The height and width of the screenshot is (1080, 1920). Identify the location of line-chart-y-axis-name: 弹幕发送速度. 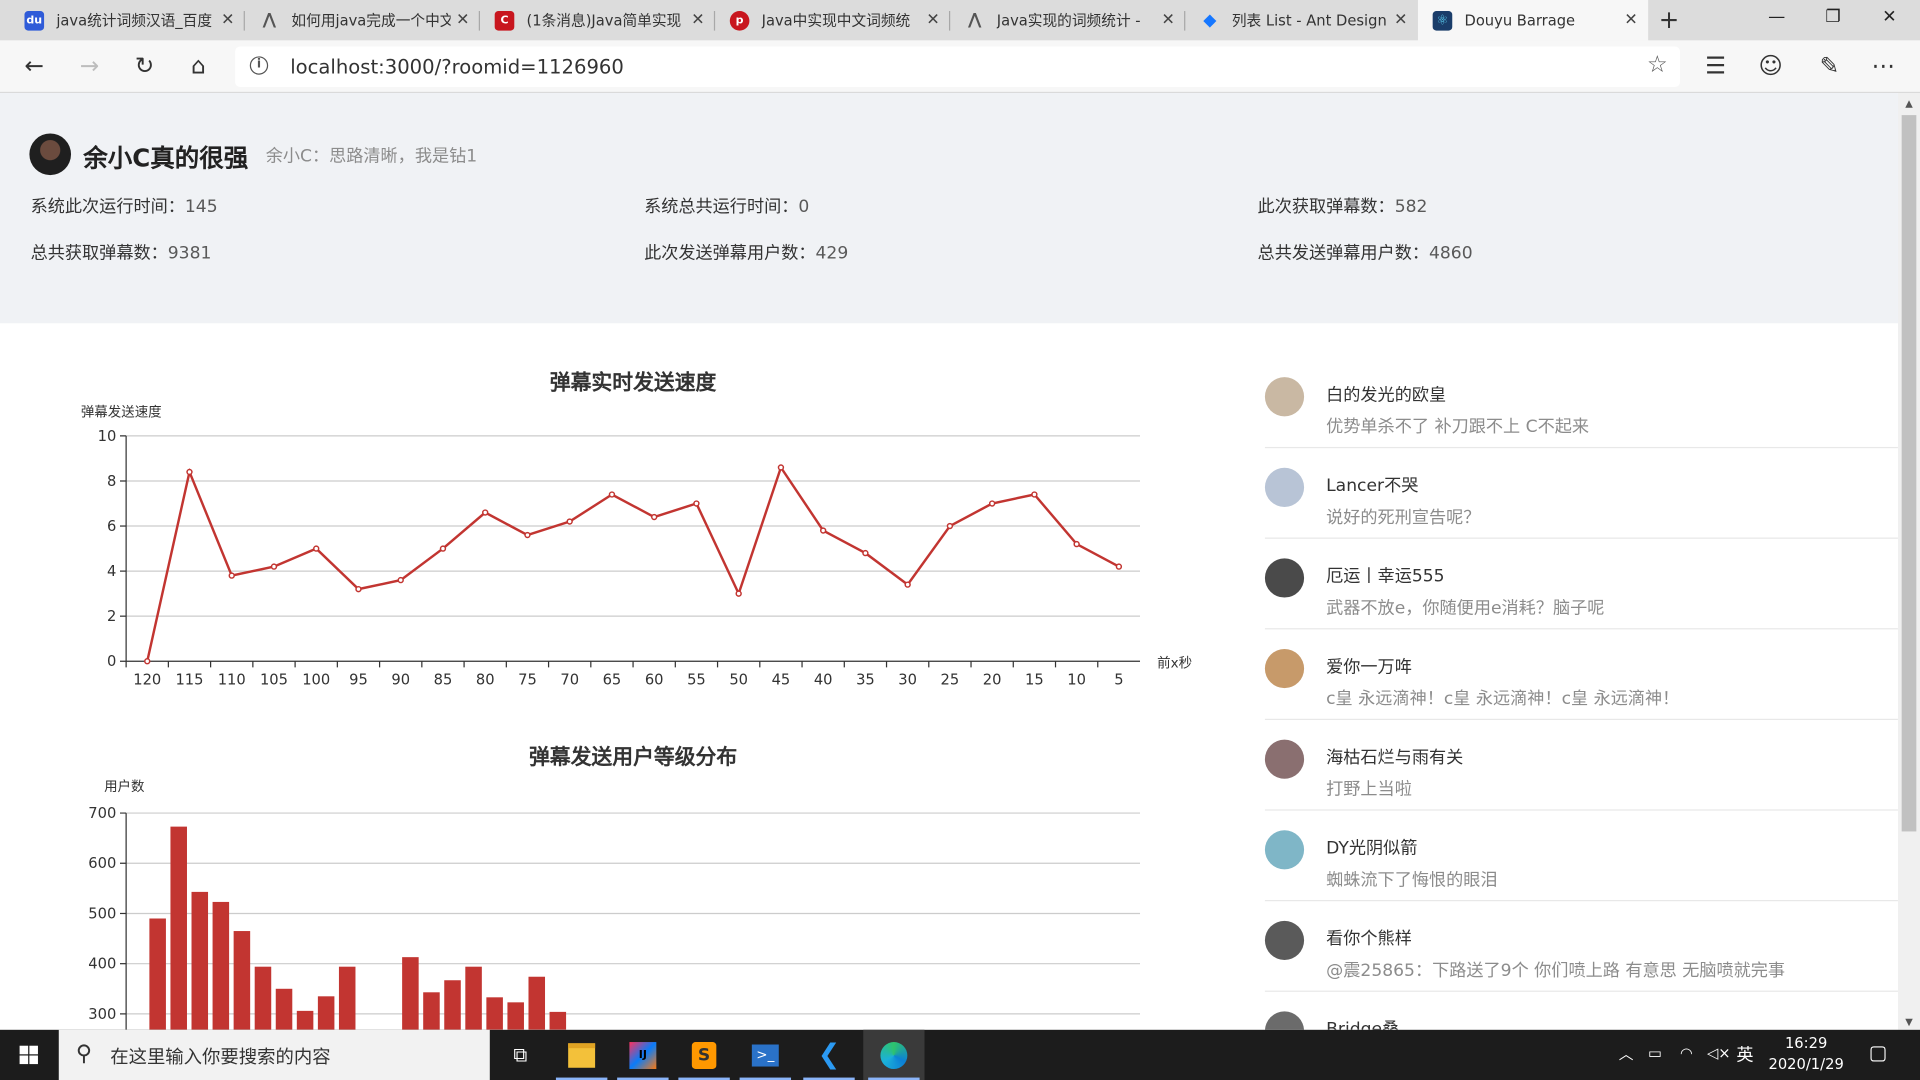
(121, 412).